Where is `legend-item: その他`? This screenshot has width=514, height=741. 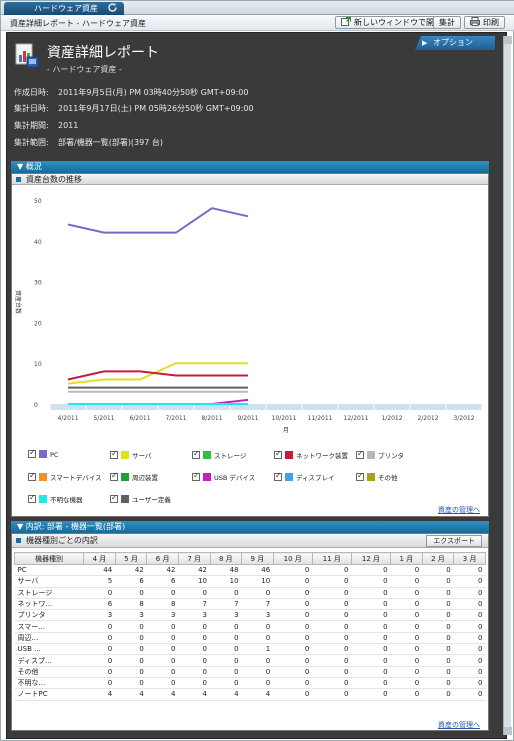
legend-item: その他 is located at coordinates (377, 476).